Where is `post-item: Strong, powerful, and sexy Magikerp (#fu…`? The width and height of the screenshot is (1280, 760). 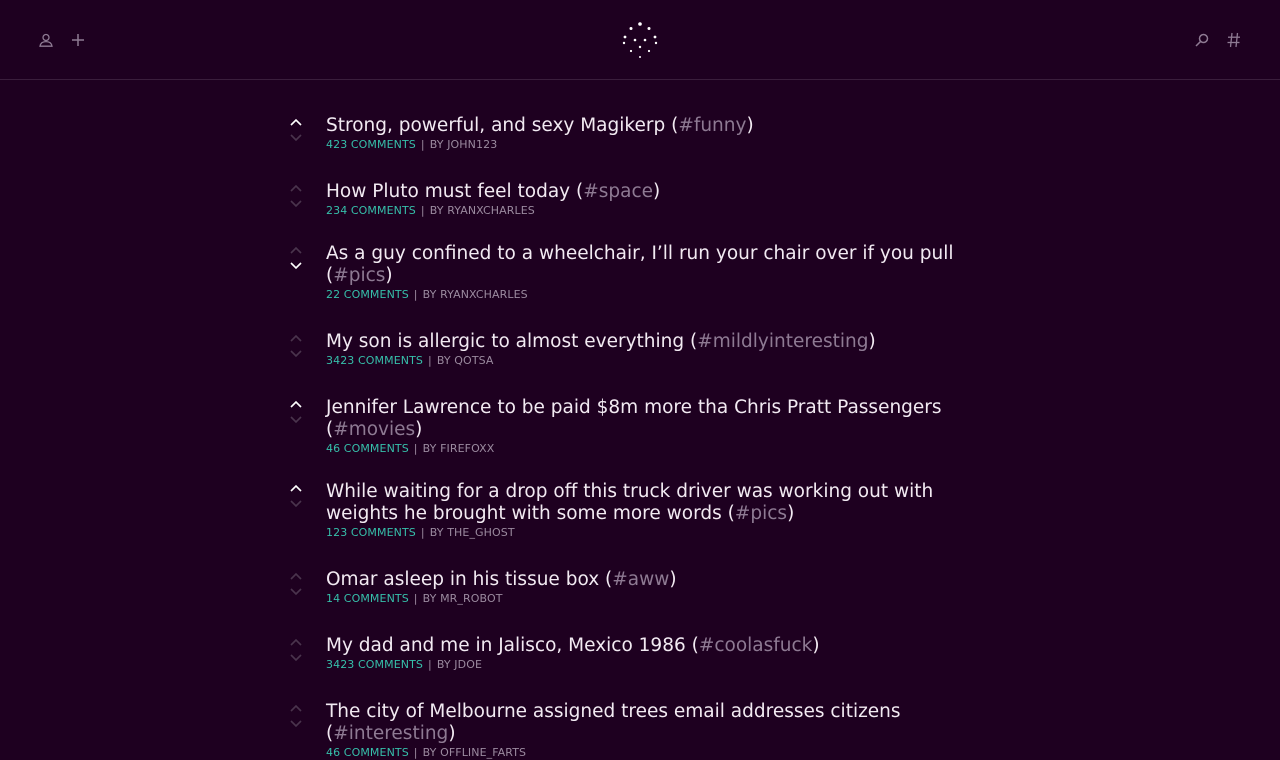
post-item: Strong, powerful, and sexy Magikerp (#fu… is located at coordinates (638, 133).